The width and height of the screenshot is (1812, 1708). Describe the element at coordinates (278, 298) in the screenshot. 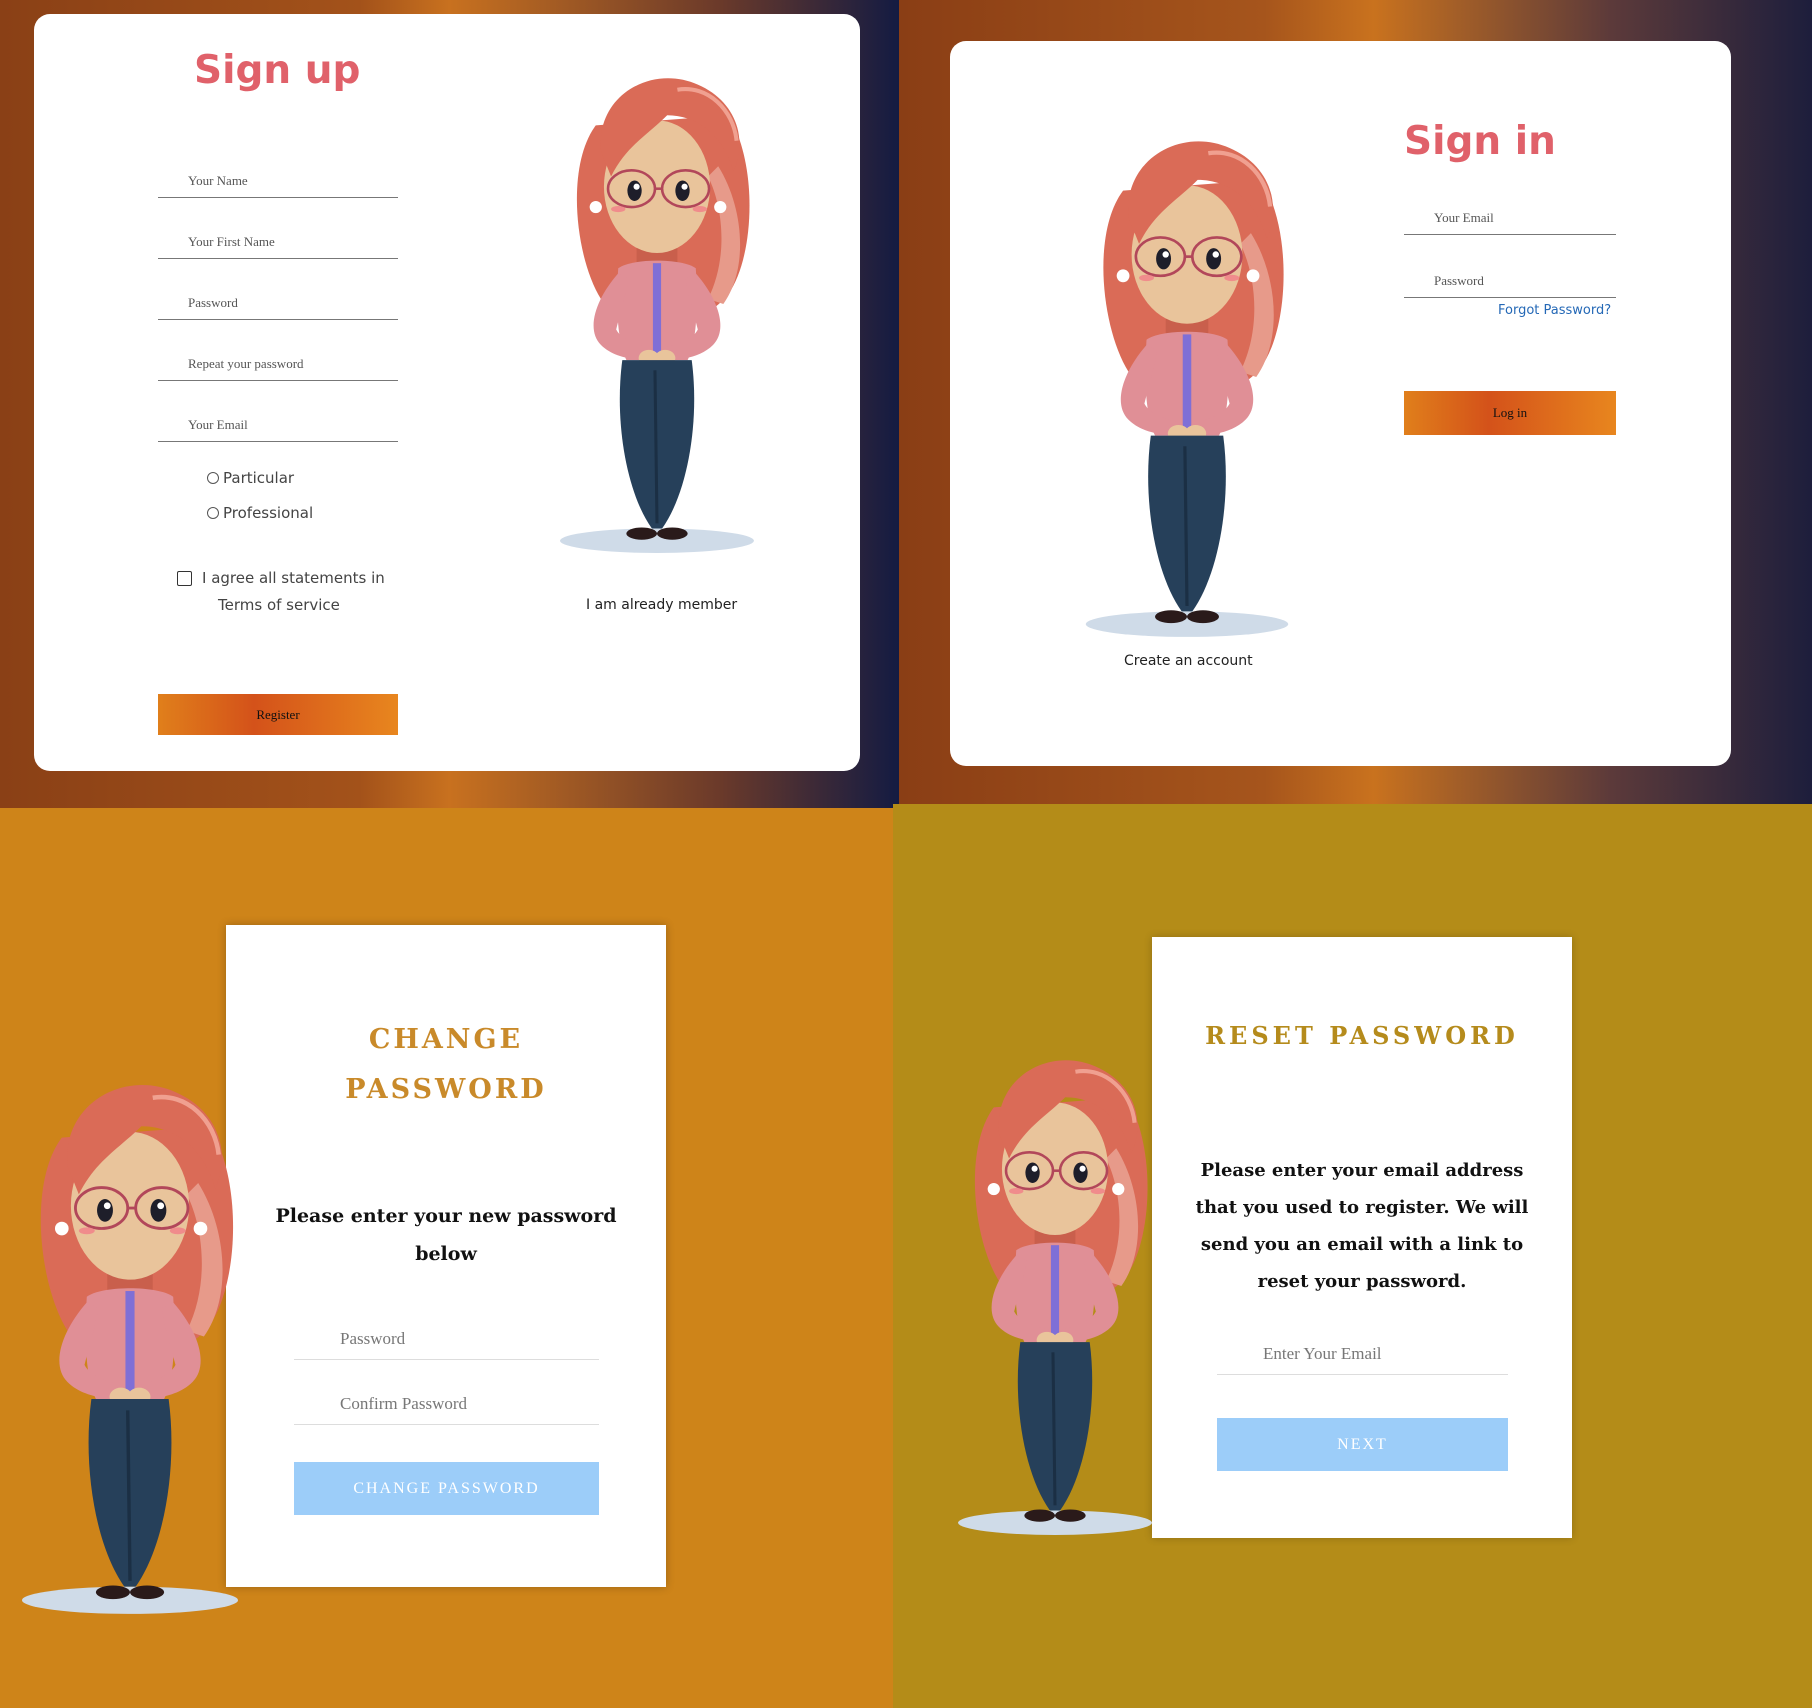

I see `password-input: Password` at that location.